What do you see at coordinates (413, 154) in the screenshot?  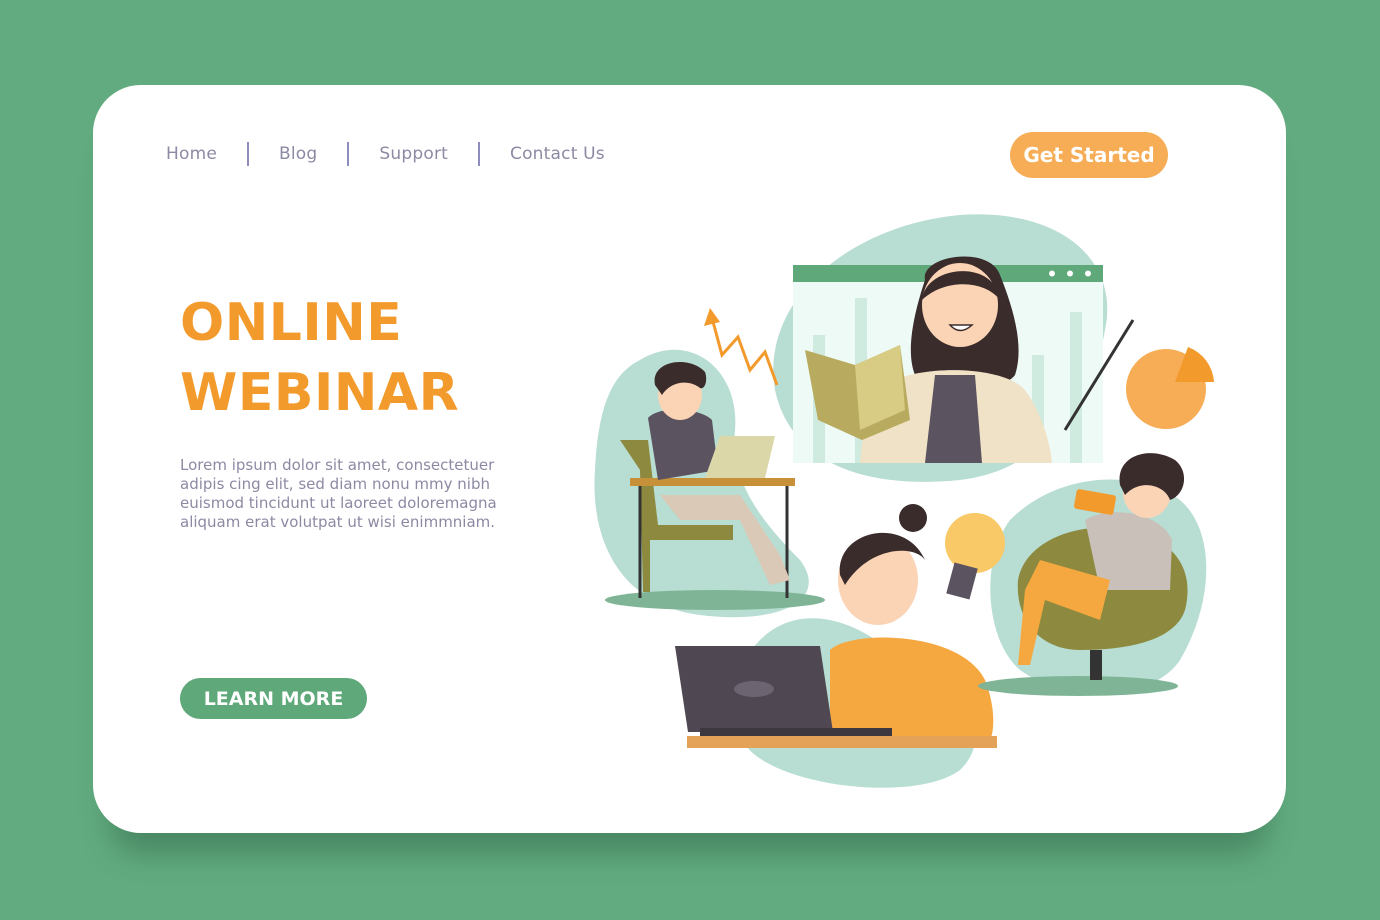 I see `nav-support: Support` at bounding box center [413, 154].